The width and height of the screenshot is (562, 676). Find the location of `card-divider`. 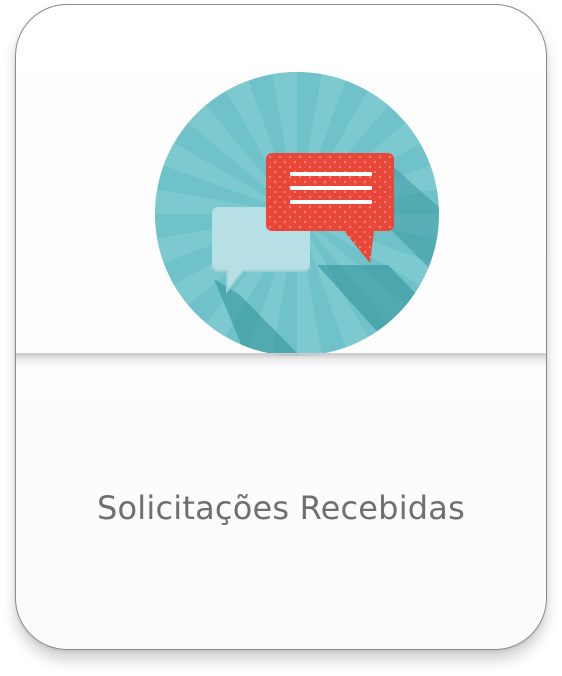

card-divider is located at coordinates (281, 360).